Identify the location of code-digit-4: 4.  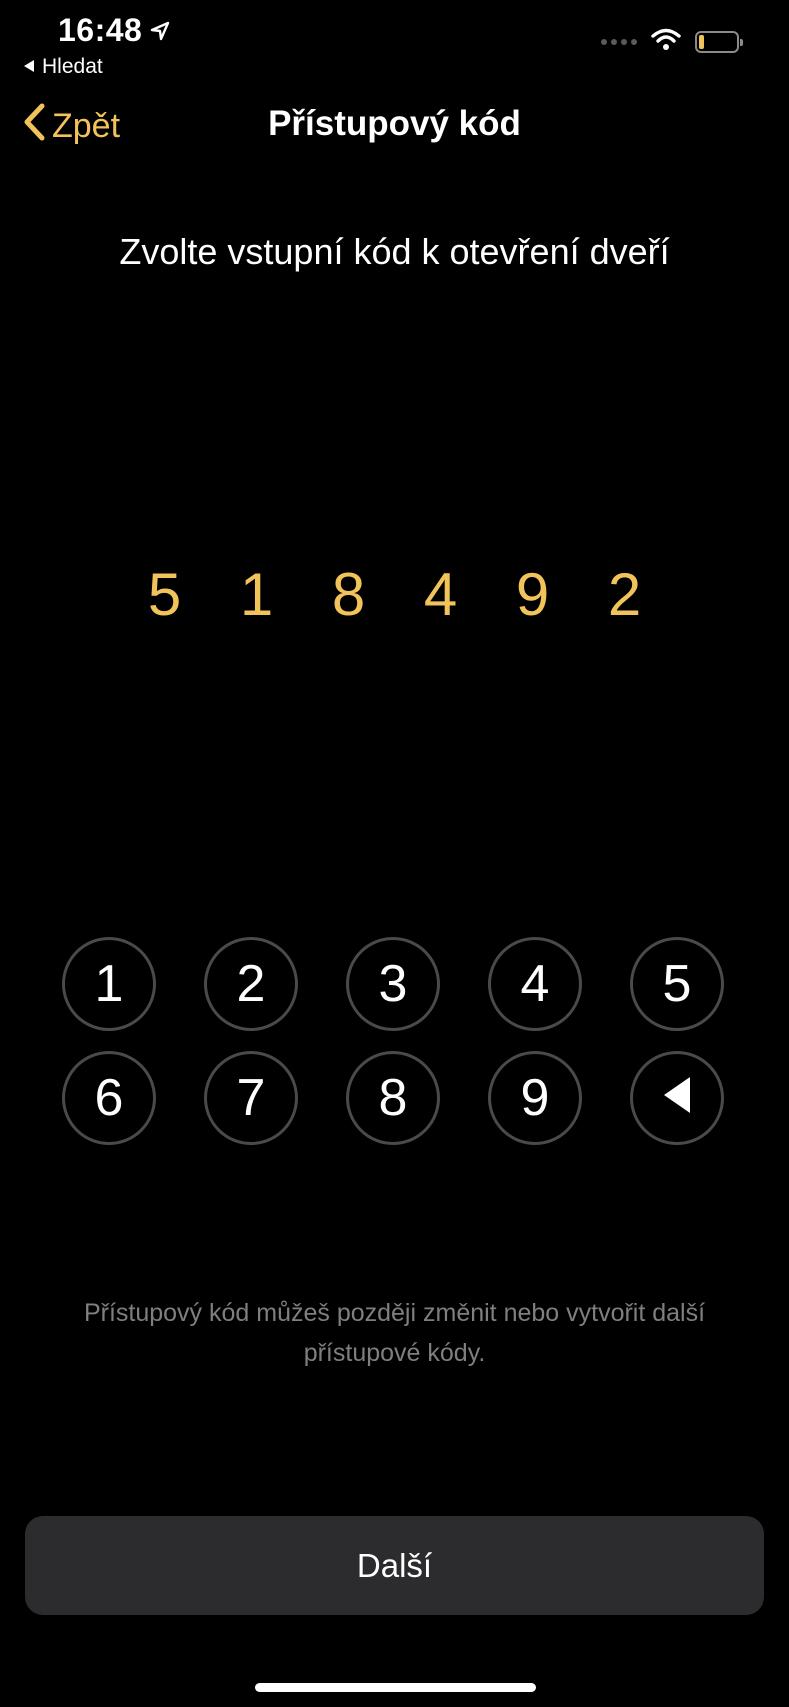
(440, 594).